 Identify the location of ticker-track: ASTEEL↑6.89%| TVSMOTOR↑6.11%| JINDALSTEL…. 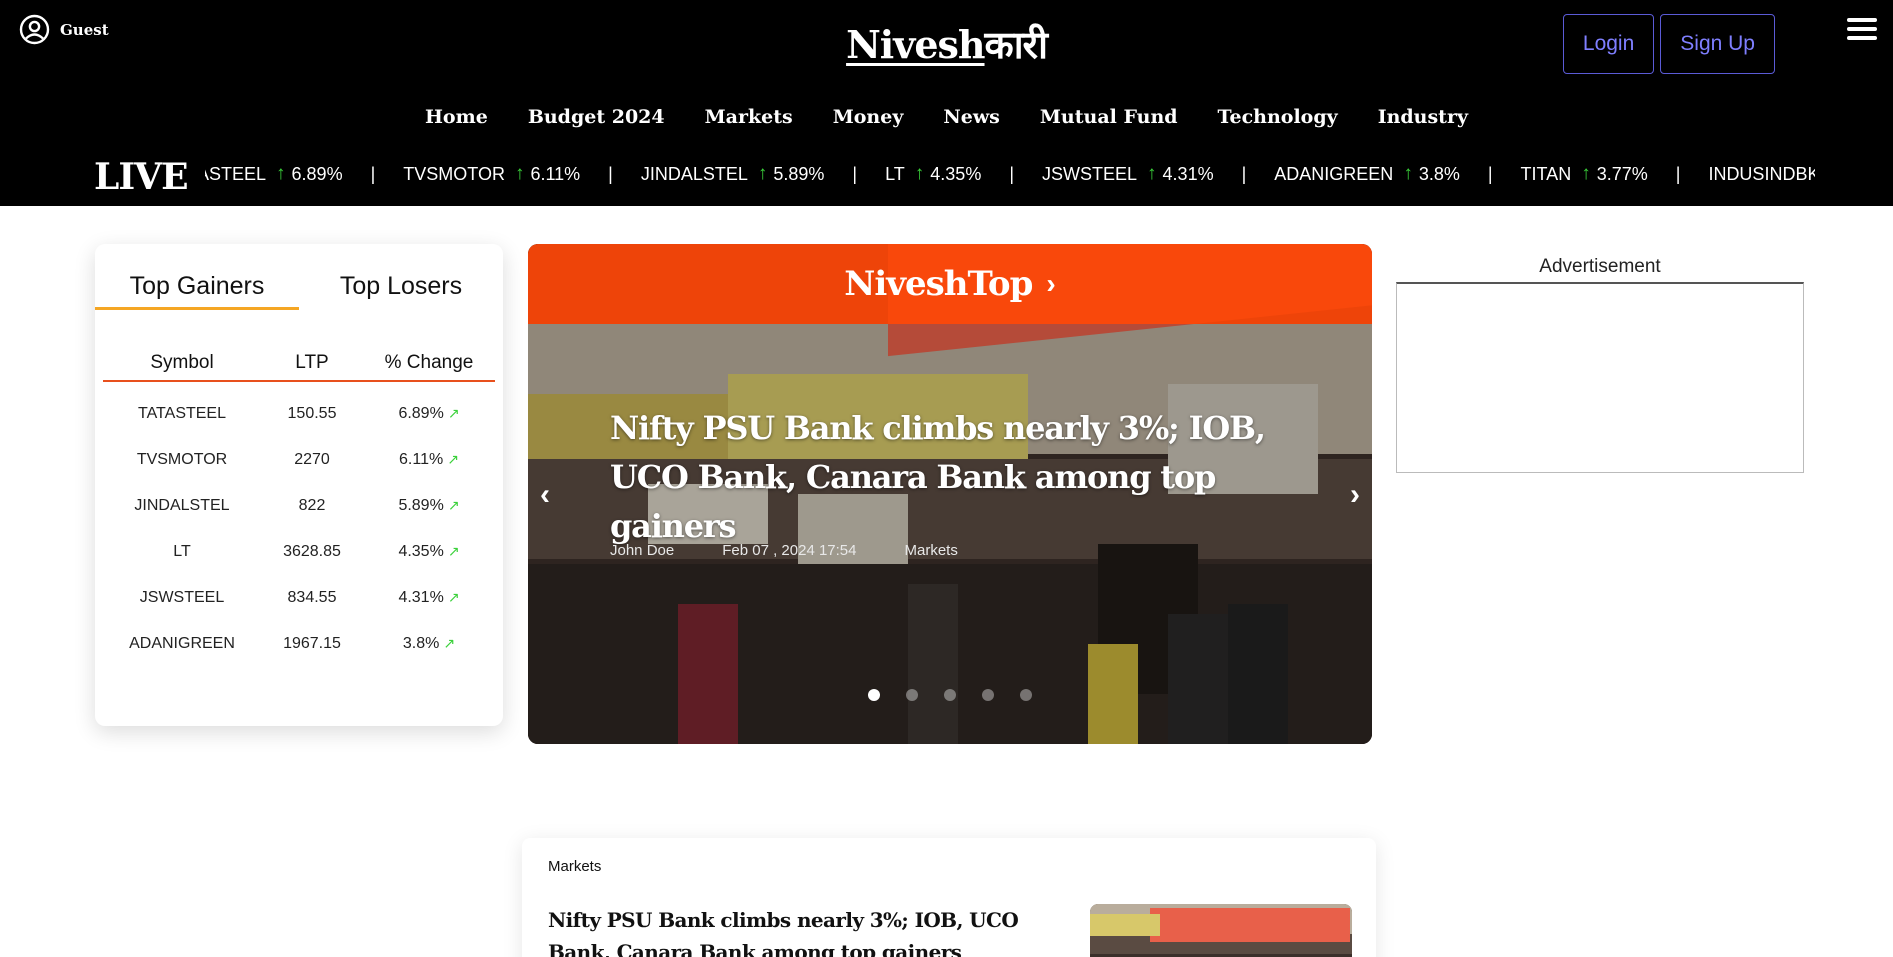
(1010, 174).